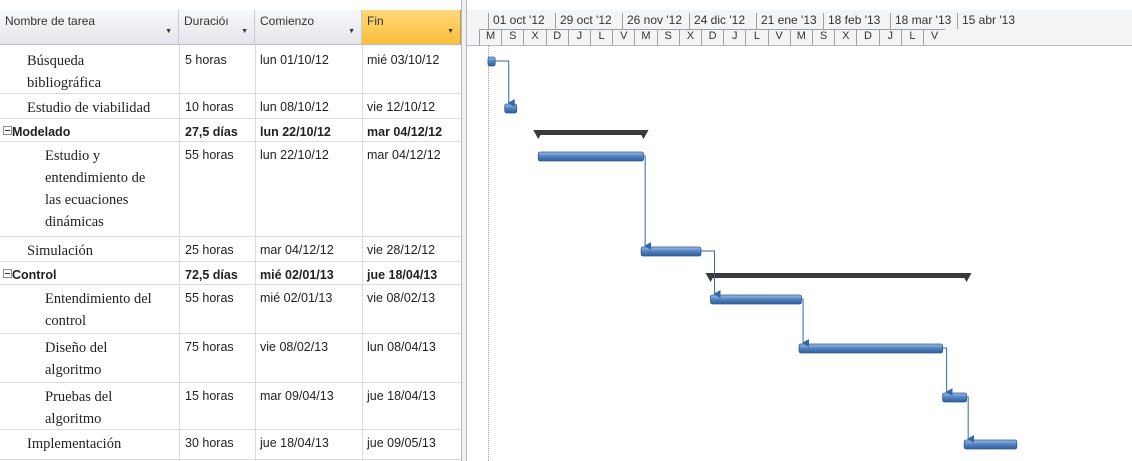  What do you see at coordinates (297, 396) in the screenshot?
I see `task-start: mar 09/04/13` at bounding box center [297, 396].